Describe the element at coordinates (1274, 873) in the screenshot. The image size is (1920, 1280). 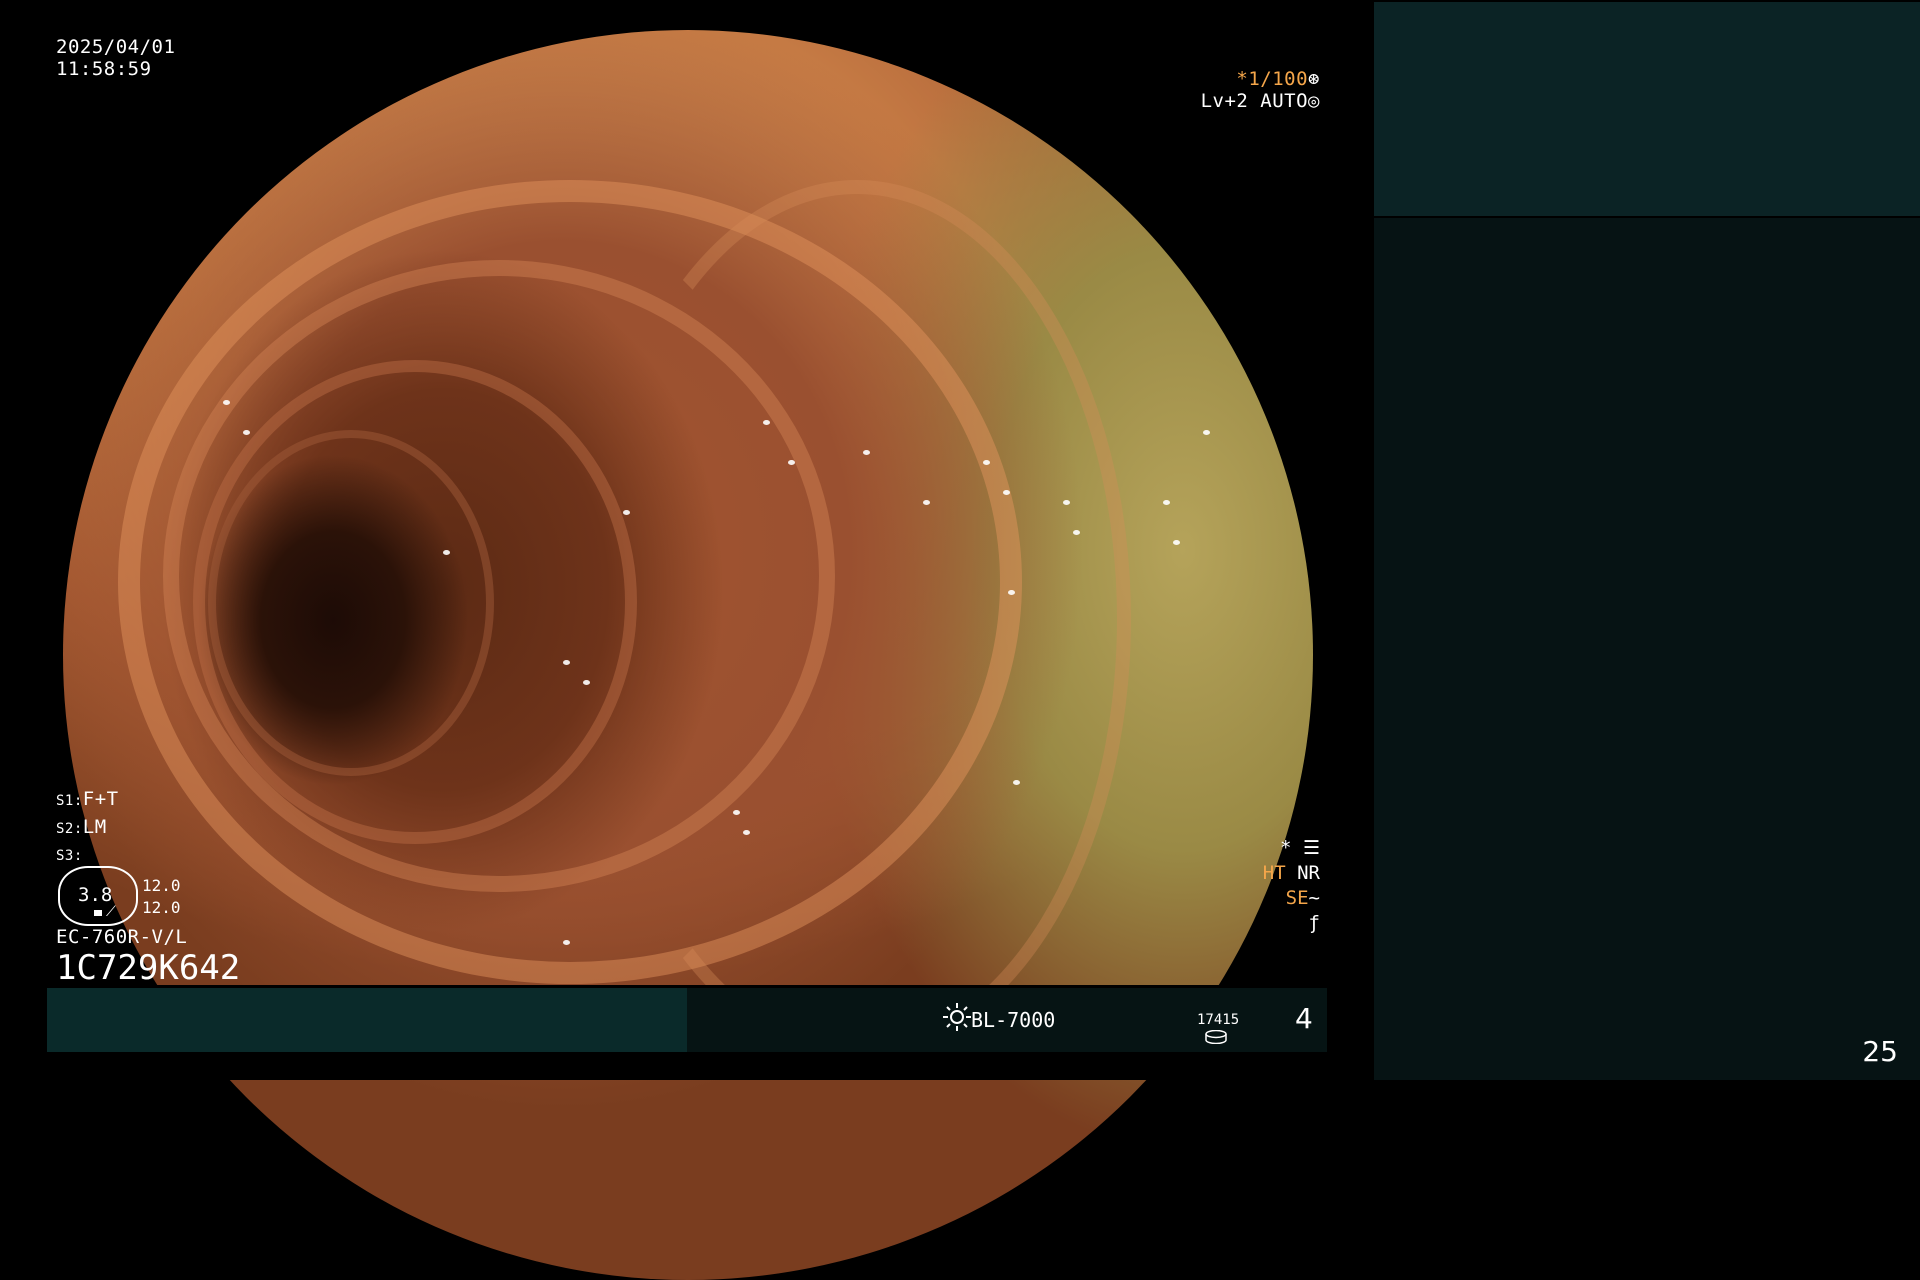
I see `ht-indicator: HT` at that location.